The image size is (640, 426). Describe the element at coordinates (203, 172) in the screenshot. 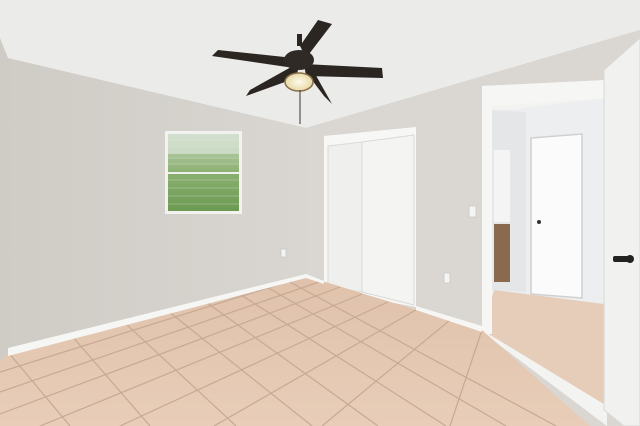

I see `window` at that location.